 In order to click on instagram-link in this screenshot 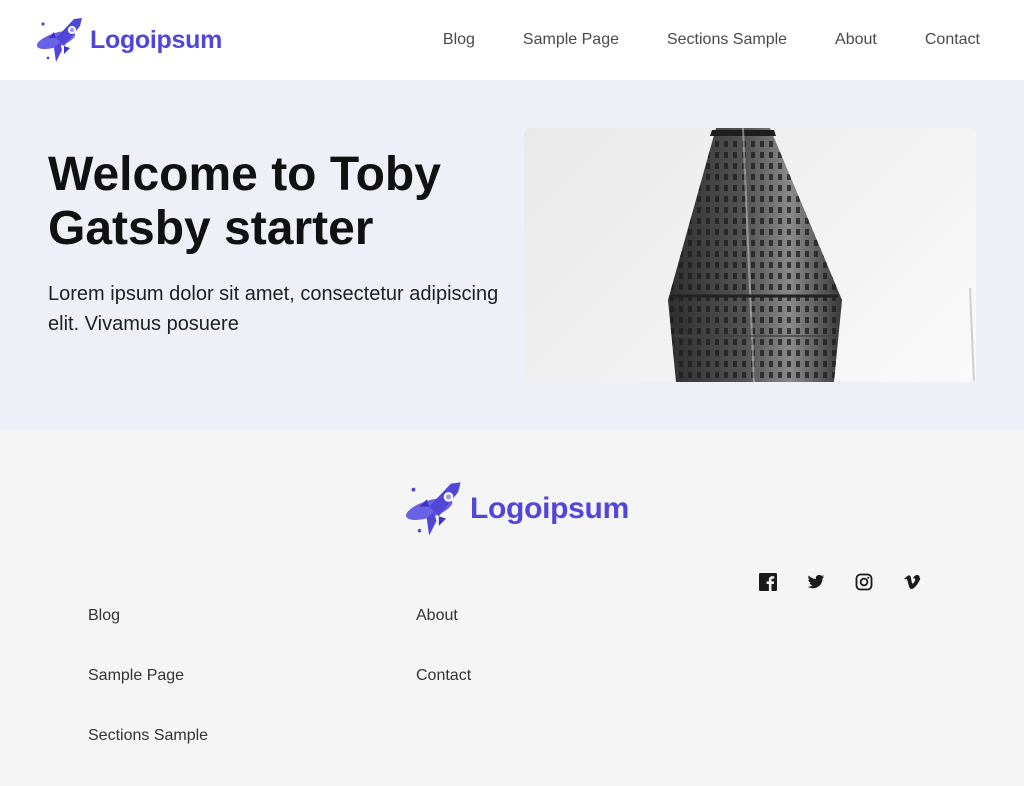, I will do `click(864, 582)`.